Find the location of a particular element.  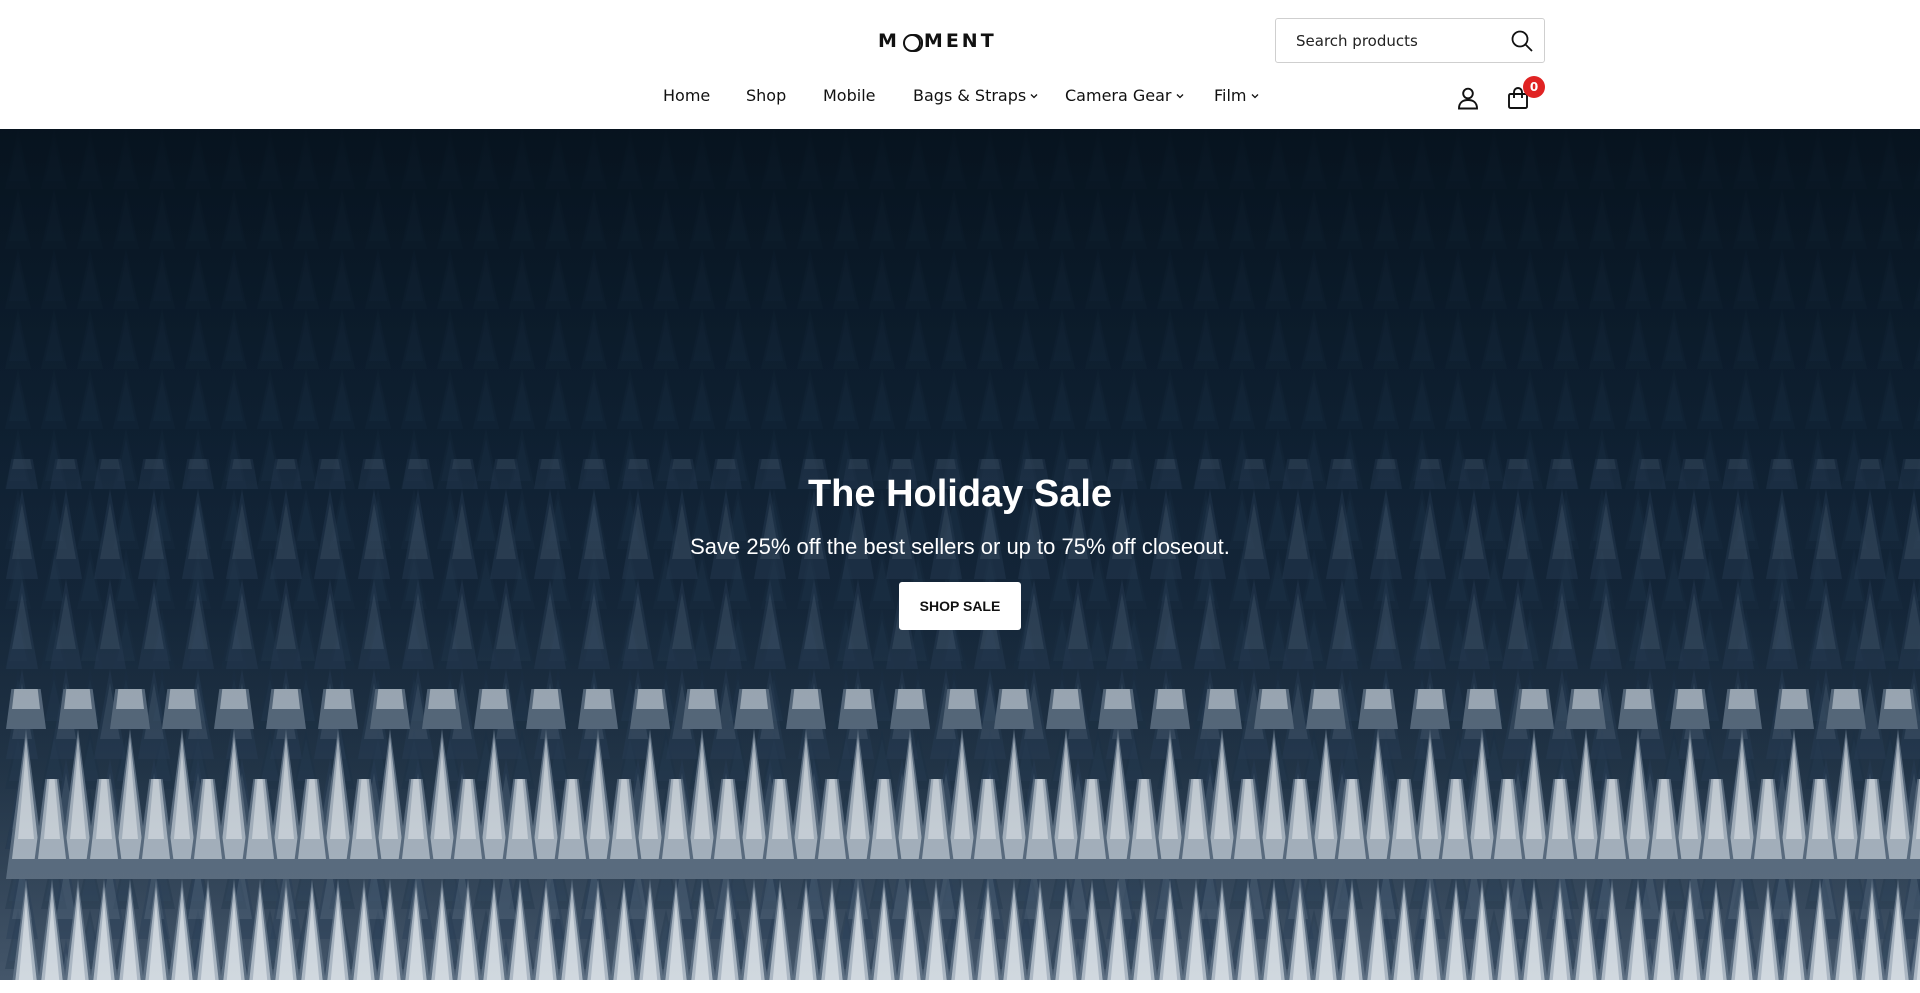

nav-item-film: Film is located at coordinates (1237, 95).